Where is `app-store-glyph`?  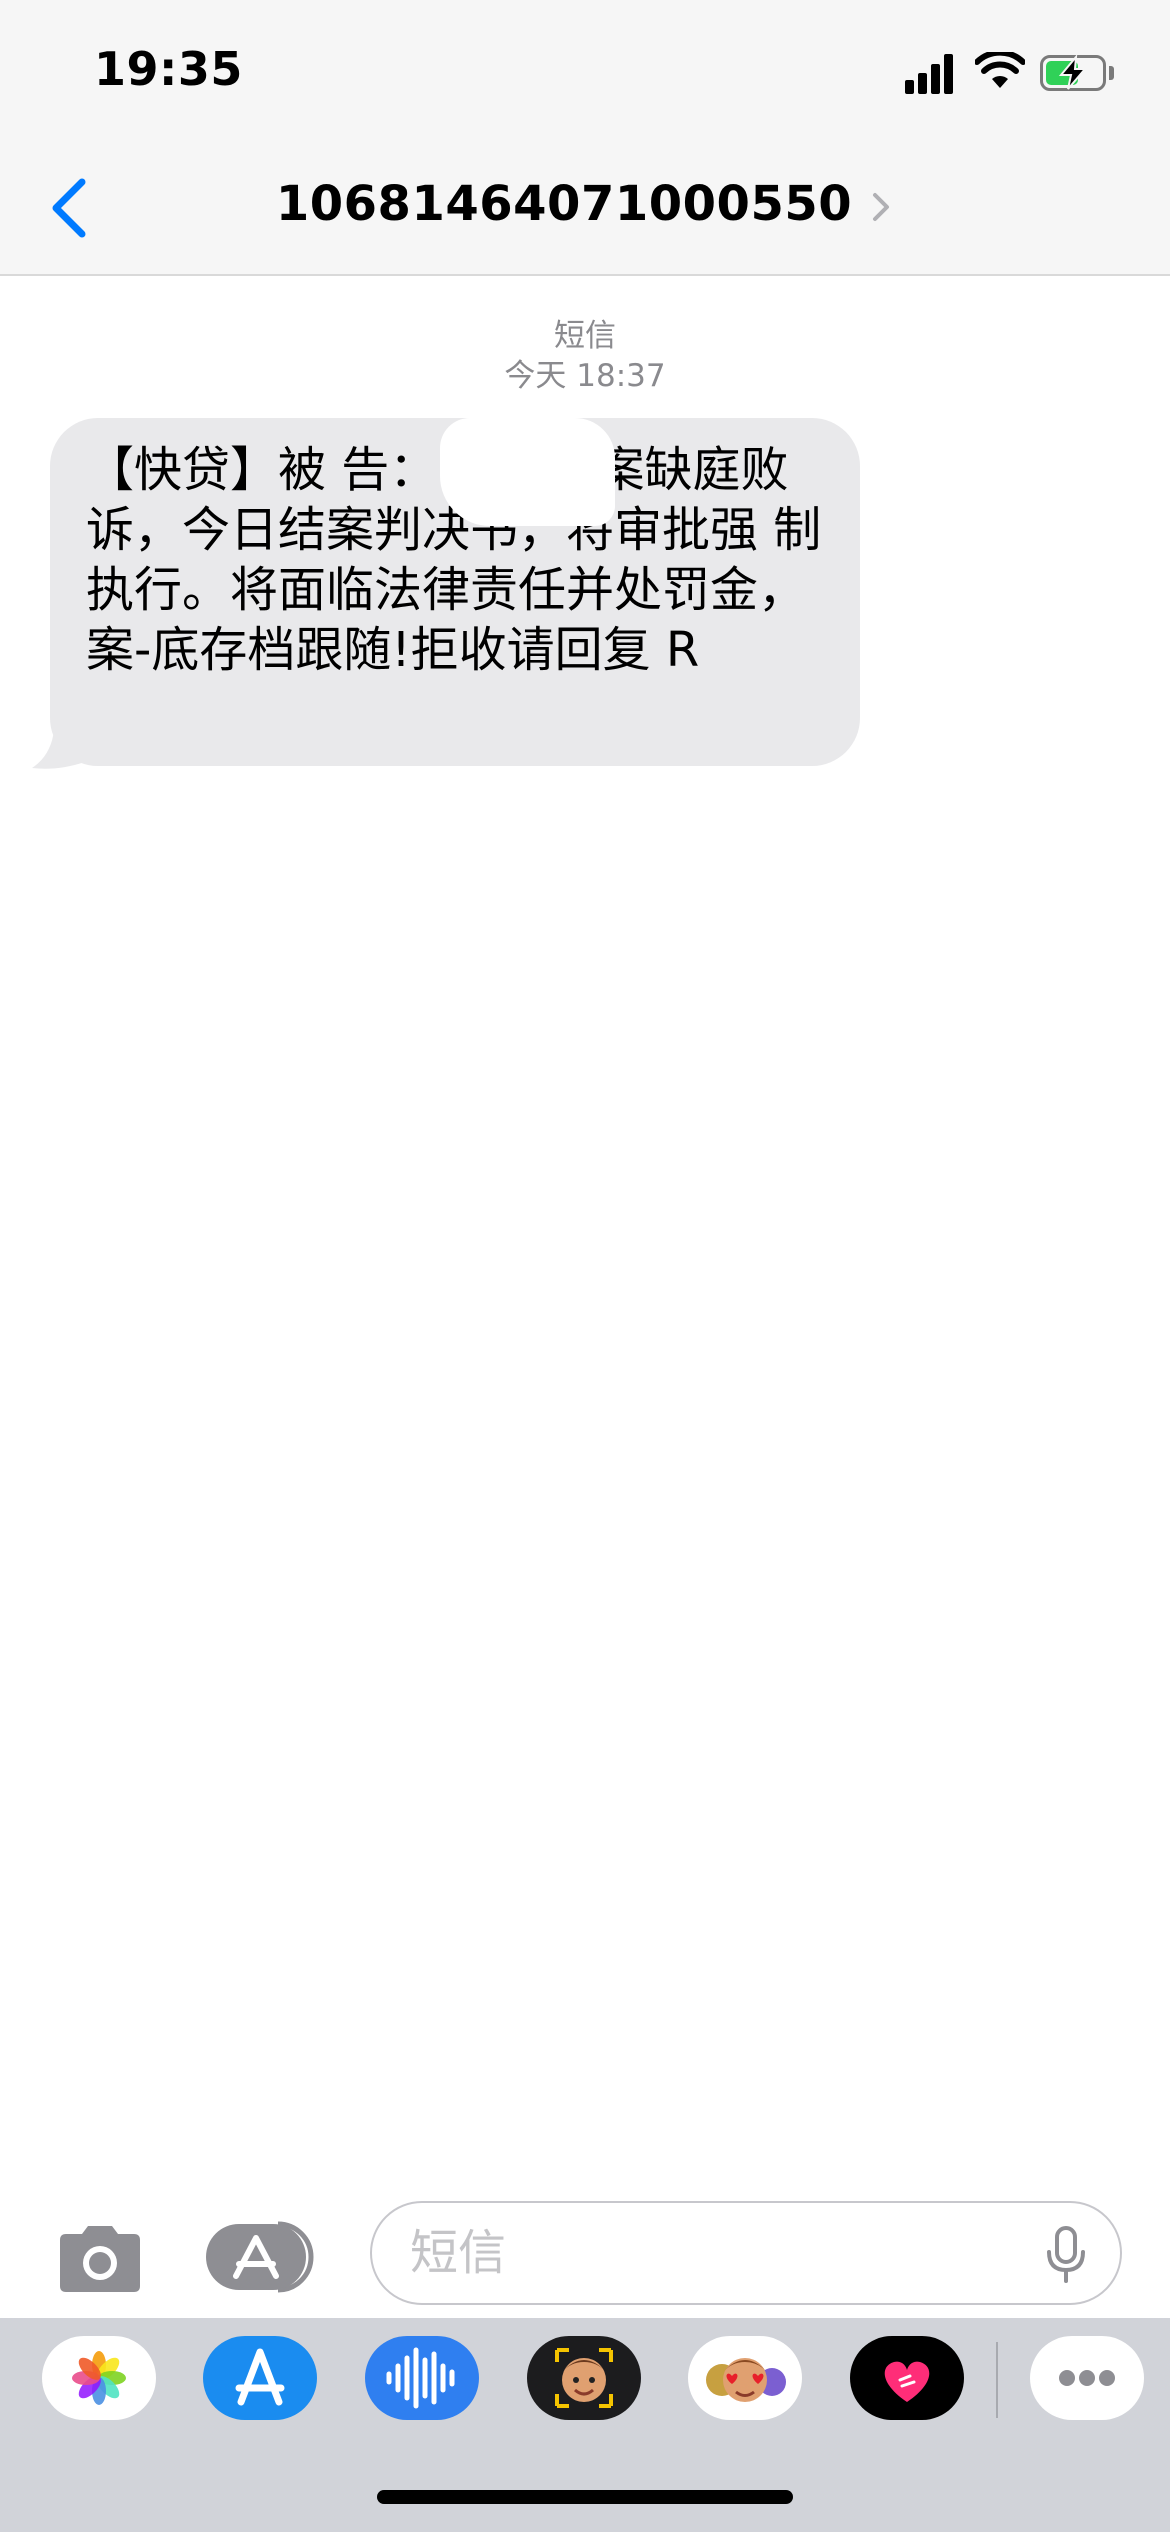
app-store-glyph is located at coordinates (260, 2377).